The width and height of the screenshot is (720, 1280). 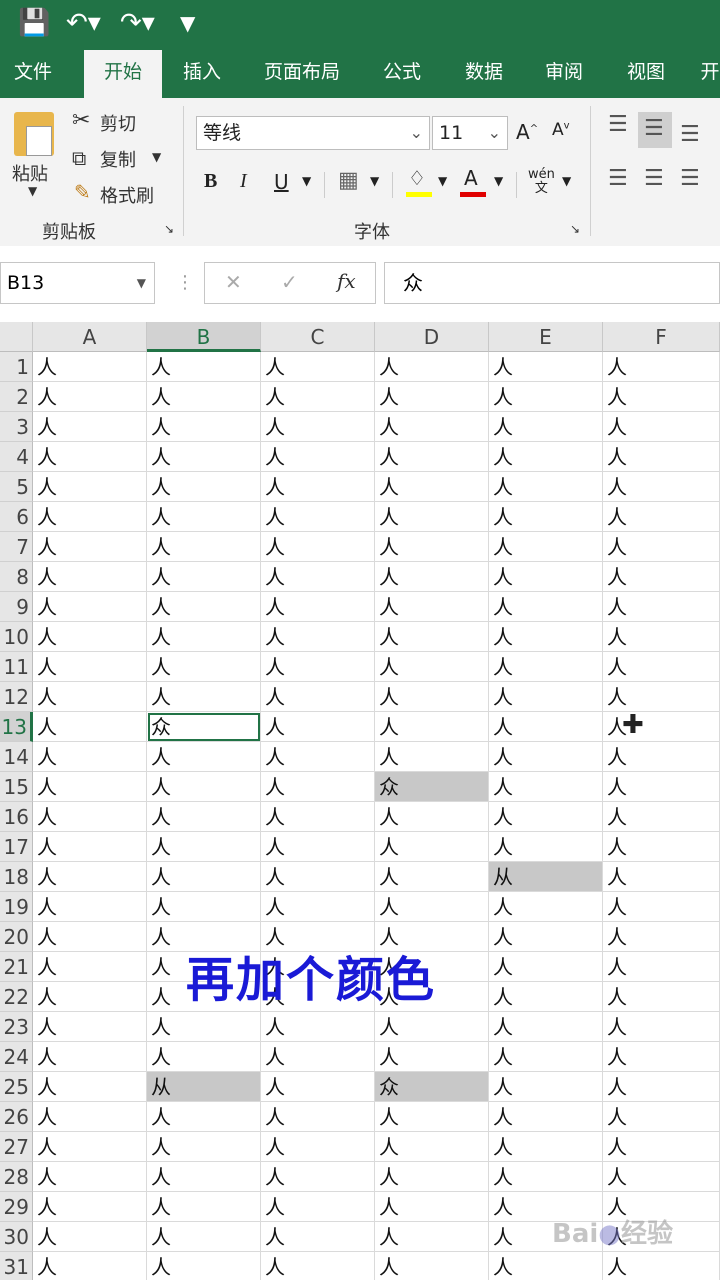 What do you see at coordinates (318, 907) in the screenshot?
I see `cell-C19: 人` at bounding box center [318, 907].